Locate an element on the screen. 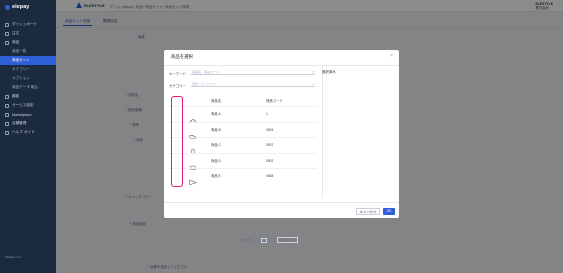 The width and height of the screenshot is (563, 273). sidebar-item: サービス設定 is located at coordinates (28, 105).